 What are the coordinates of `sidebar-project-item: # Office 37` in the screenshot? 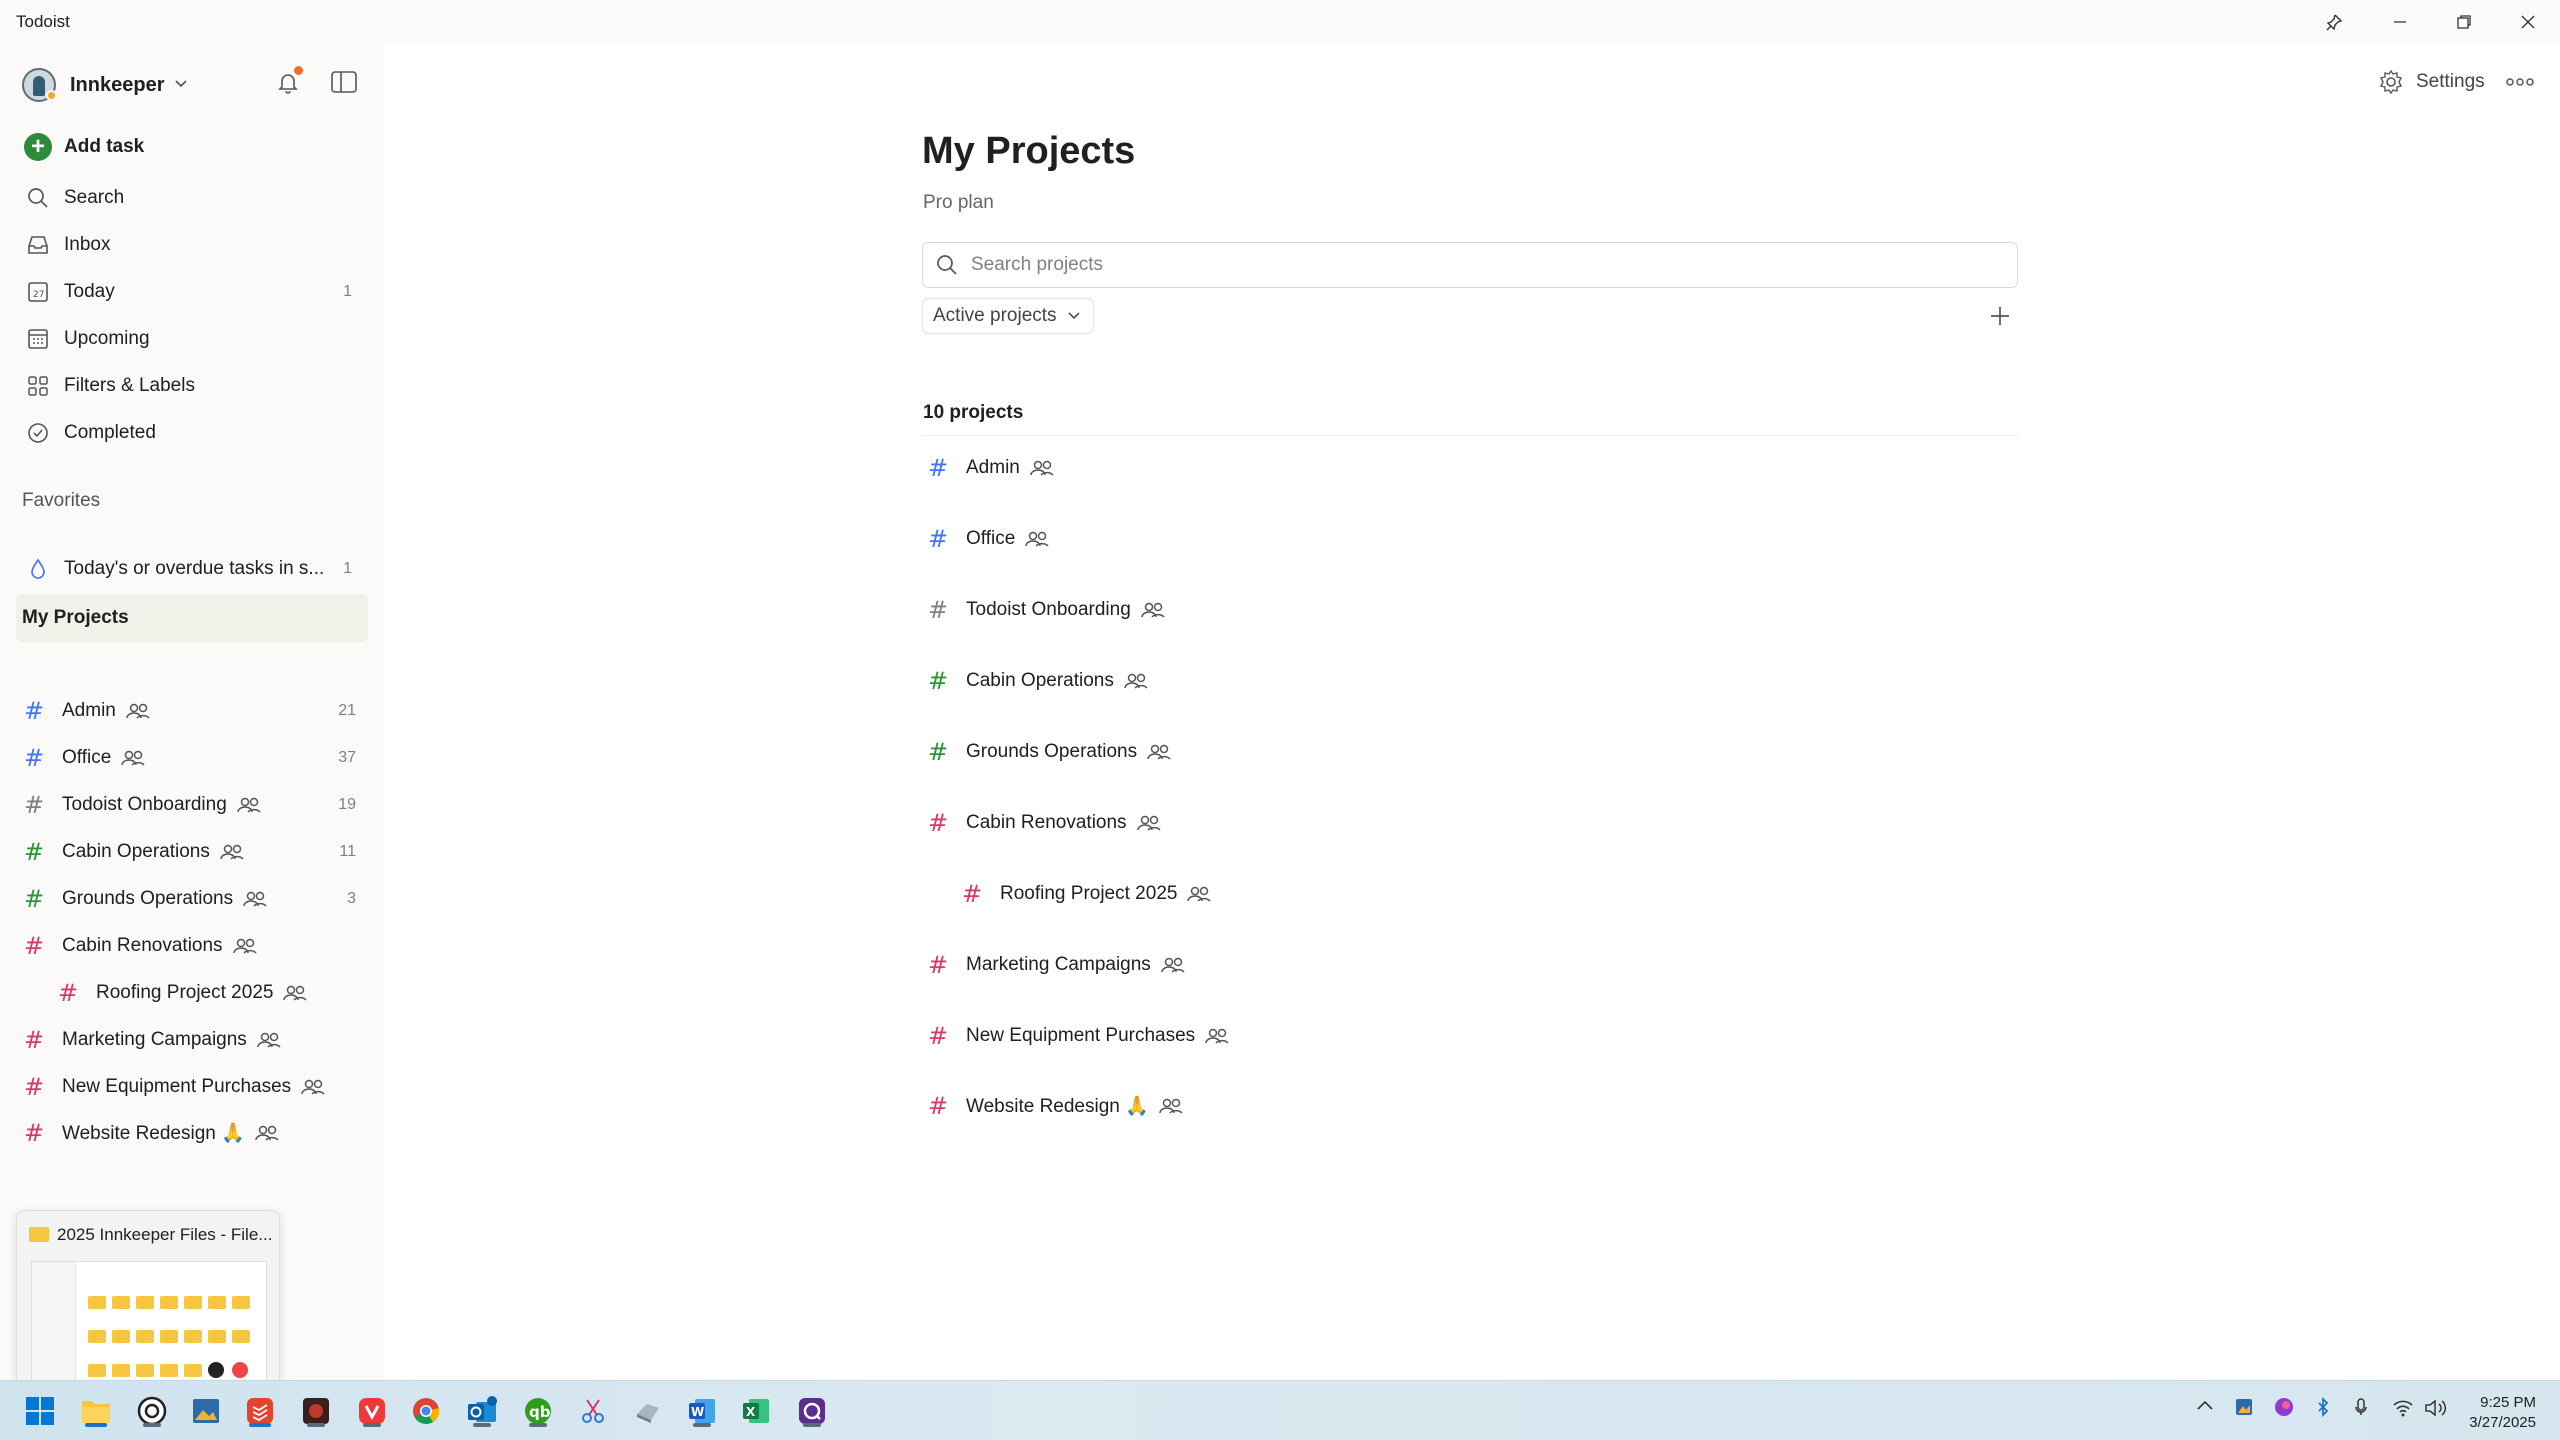 It's located at (194, 758).